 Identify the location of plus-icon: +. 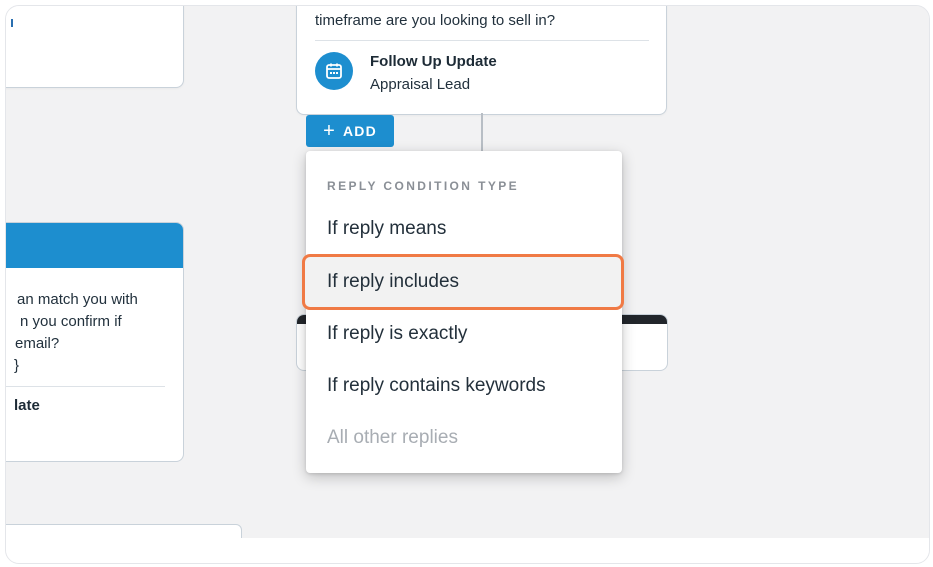
(329, 131).